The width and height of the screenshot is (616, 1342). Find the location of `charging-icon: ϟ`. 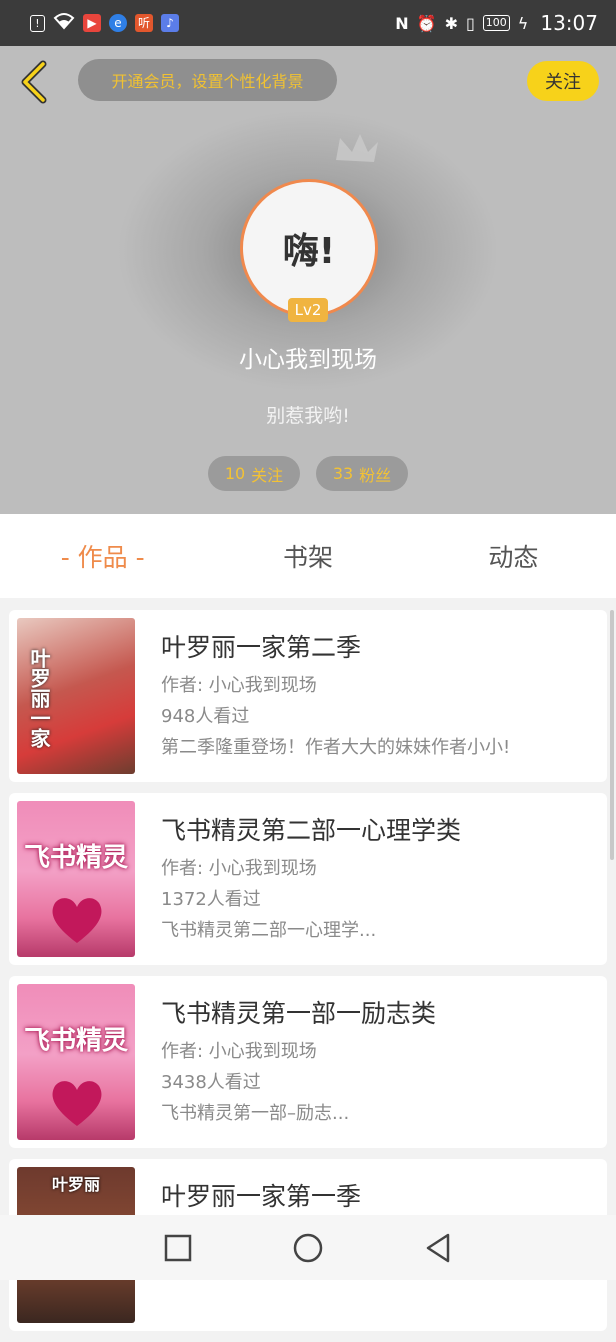

charging-icon: ϟ is located at coordinates (523, 23).